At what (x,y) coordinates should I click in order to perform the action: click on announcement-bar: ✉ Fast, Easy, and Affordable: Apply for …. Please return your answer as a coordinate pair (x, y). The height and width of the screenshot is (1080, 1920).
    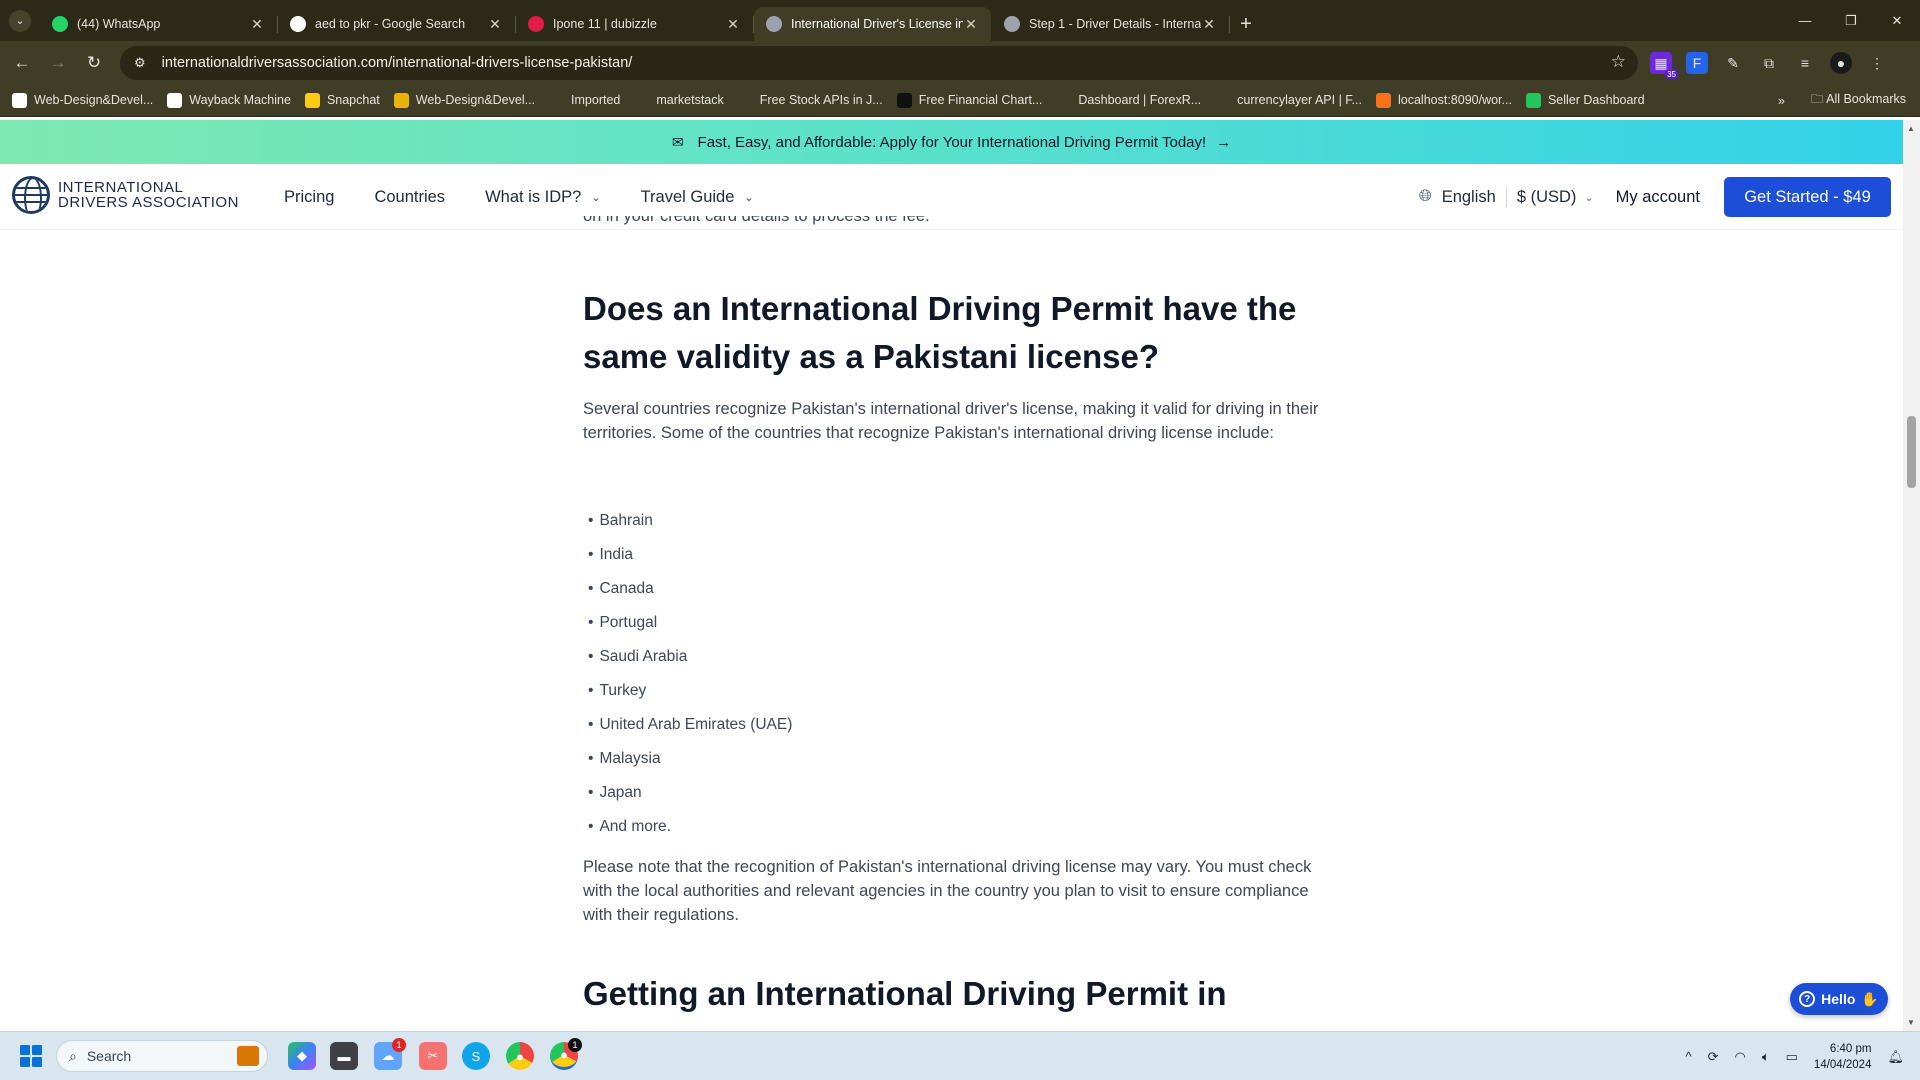
    Looking at the image, I should click on (951, 142).